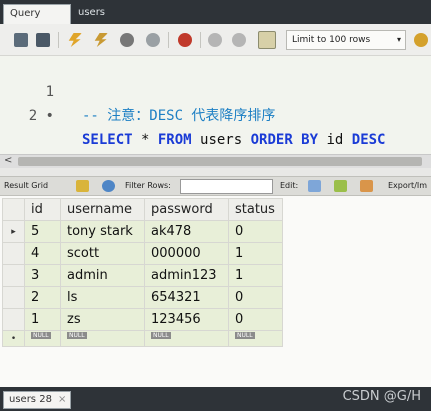  I want to click on table-row: 1 zs 123456 0, so click(142, 319).